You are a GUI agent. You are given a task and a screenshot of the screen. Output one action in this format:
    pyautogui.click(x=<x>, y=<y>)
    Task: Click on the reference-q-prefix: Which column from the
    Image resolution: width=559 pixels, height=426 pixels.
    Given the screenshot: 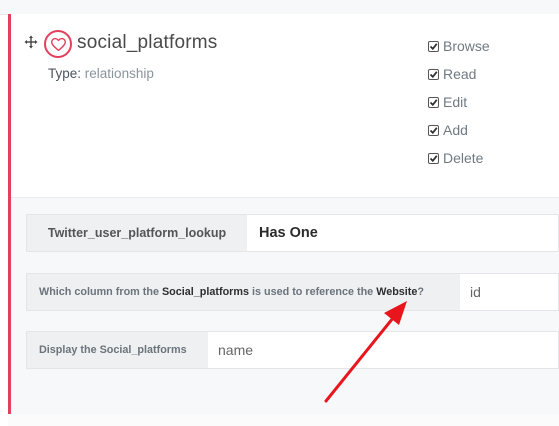 What is the action you would take?
    pyautogui.click(x=100, y=292)
    